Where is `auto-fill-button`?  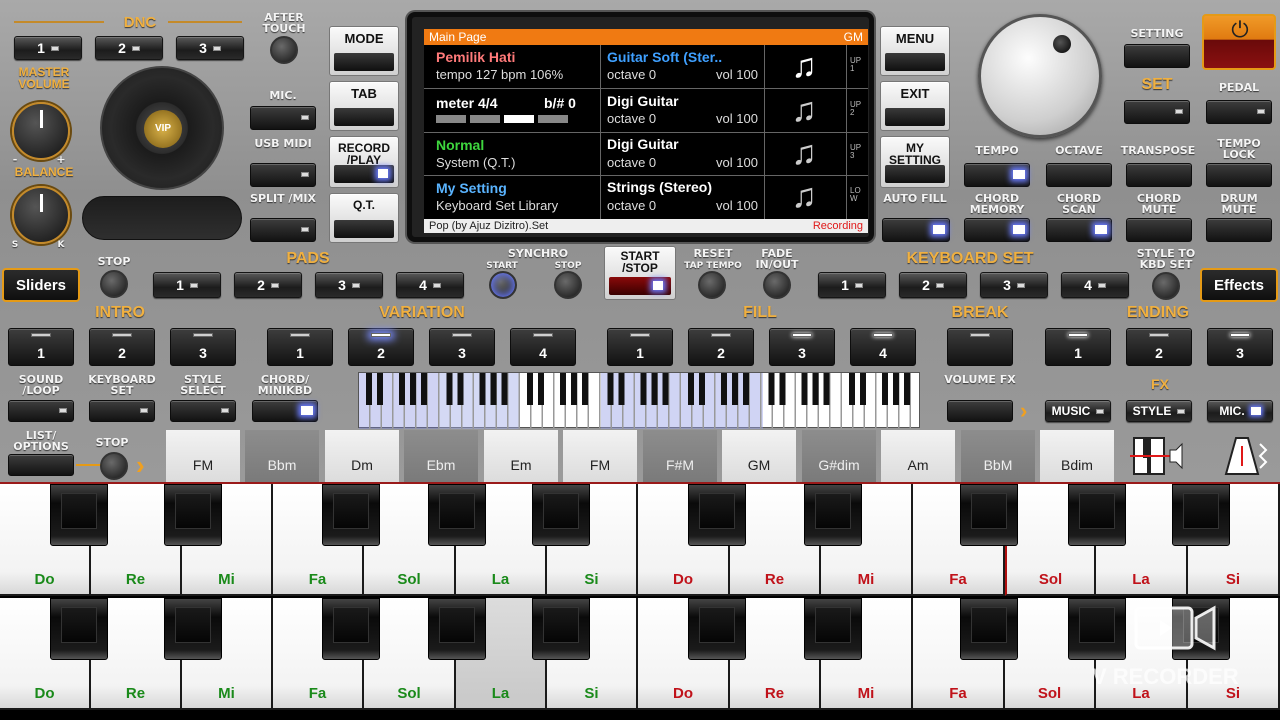
auto-fill-button is located at coordinates (916, 230).